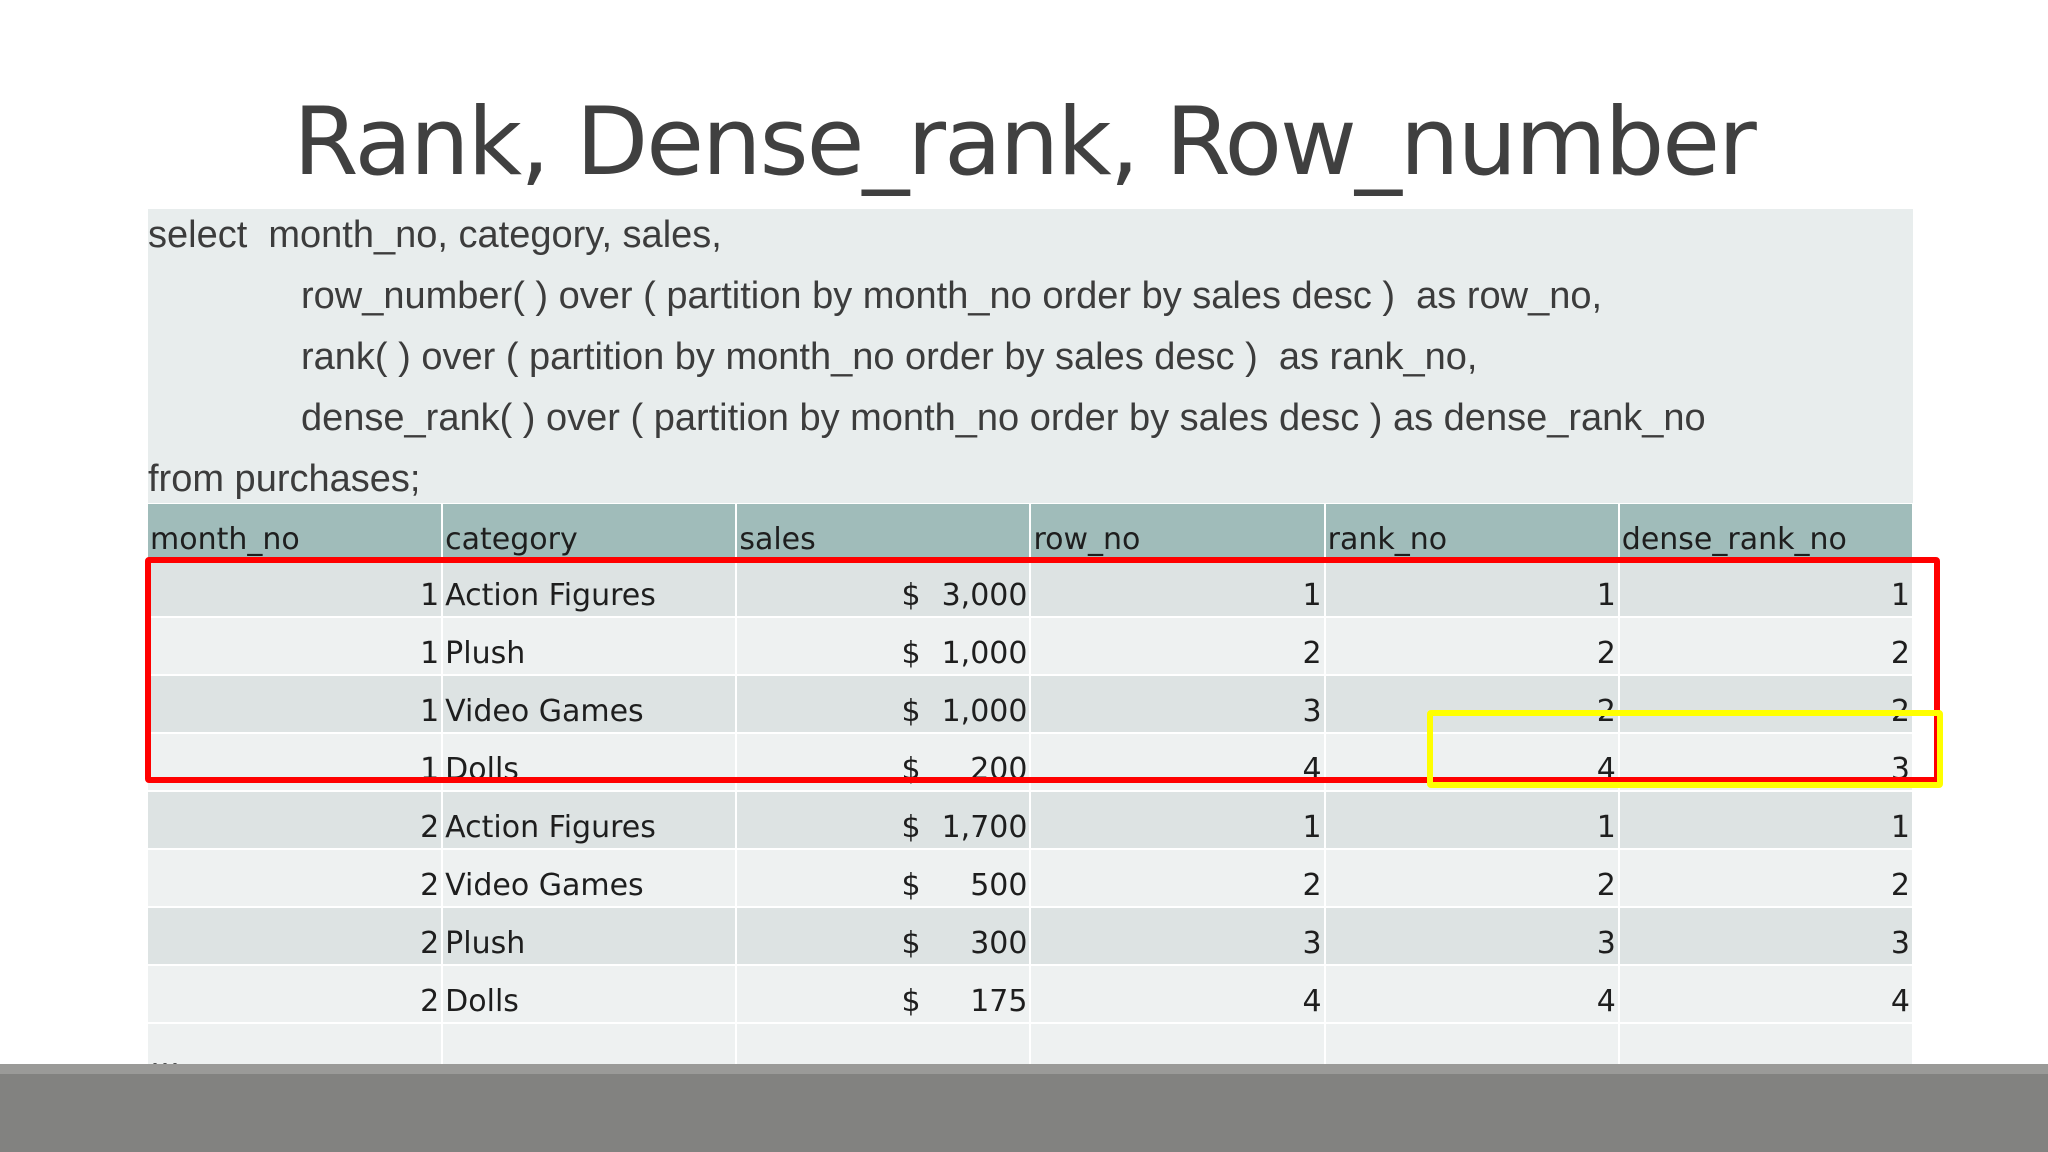 The width and height of the screenshot is (2048, 1152). Describe the element at coordinates (999, 1001) in the screenshot. I see `sales-amount: 175` at that location.